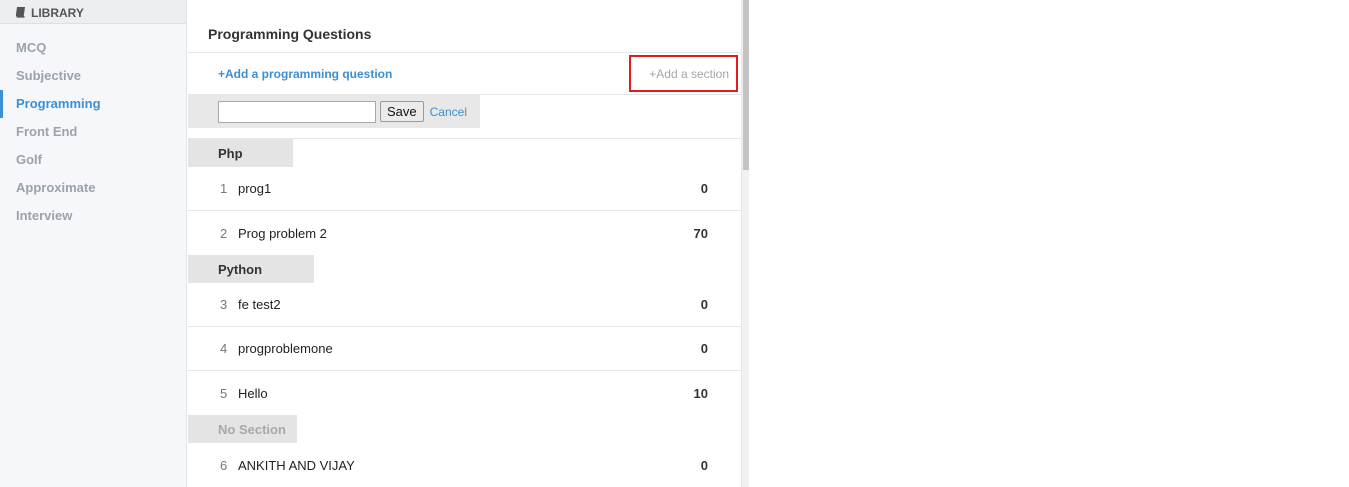 The image size is (1349, 487). Describe the element at coordinates (224, 348) in the screenshot. I see `question-number: 4` at that location.